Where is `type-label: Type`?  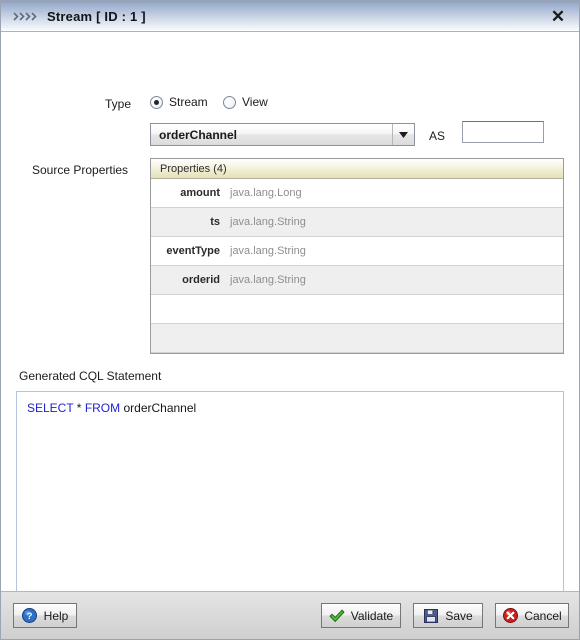
type-label: Type is located at coordinates (118, 104).